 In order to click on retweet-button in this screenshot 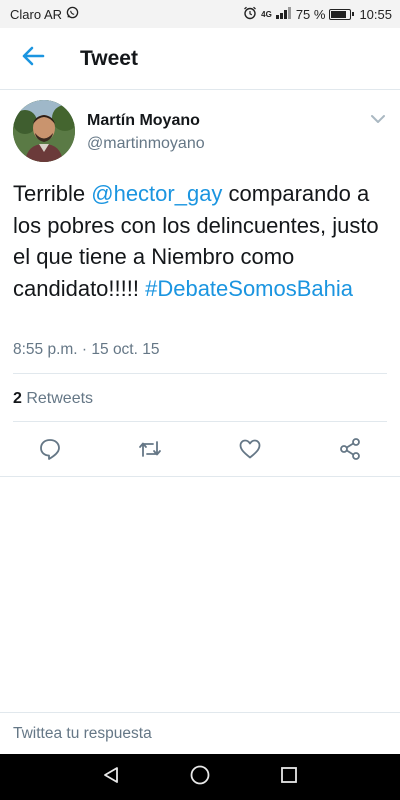, I will do `click(150, 451)`.